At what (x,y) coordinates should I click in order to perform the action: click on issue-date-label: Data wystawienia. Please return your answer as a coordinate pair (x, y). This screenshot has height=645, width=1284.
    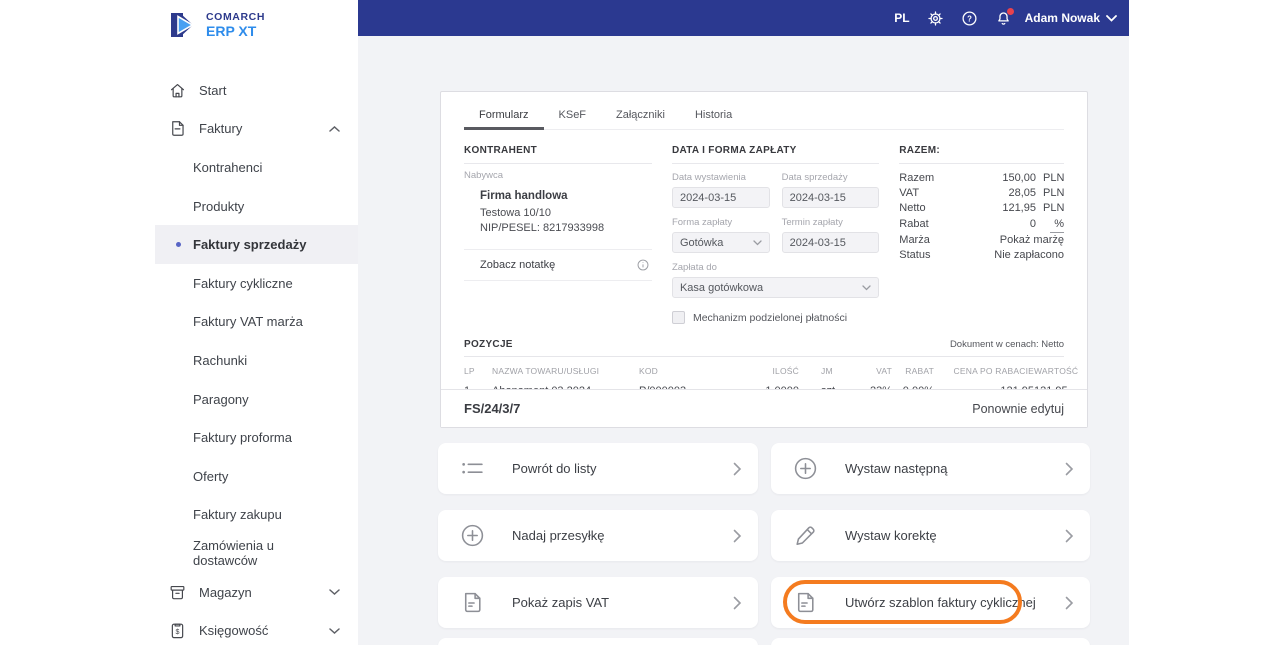
    Looking at the image, I should click on (708, 177).